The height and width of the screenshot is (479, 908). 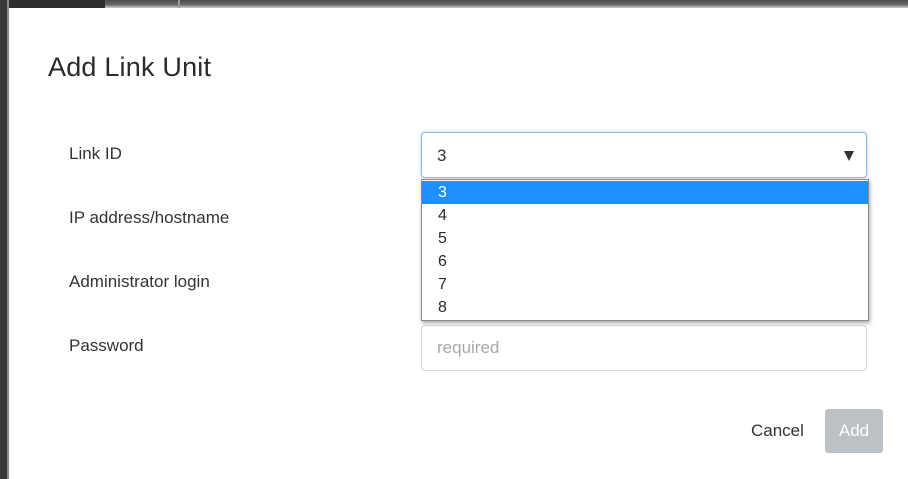 I want to click on link-id-option: 7, so click(x=645, y=284).